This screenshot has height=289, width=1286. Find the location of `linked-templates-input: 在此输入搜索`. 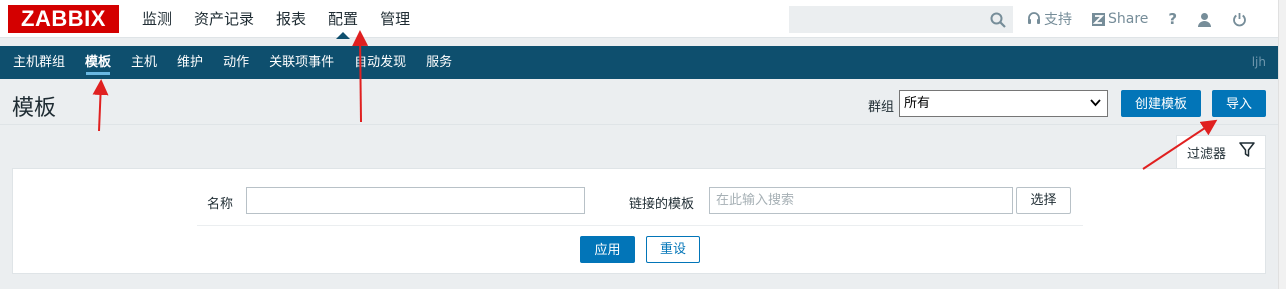

linked-templates-input: 在此输入搜索 is located at coordinates (861, 200).